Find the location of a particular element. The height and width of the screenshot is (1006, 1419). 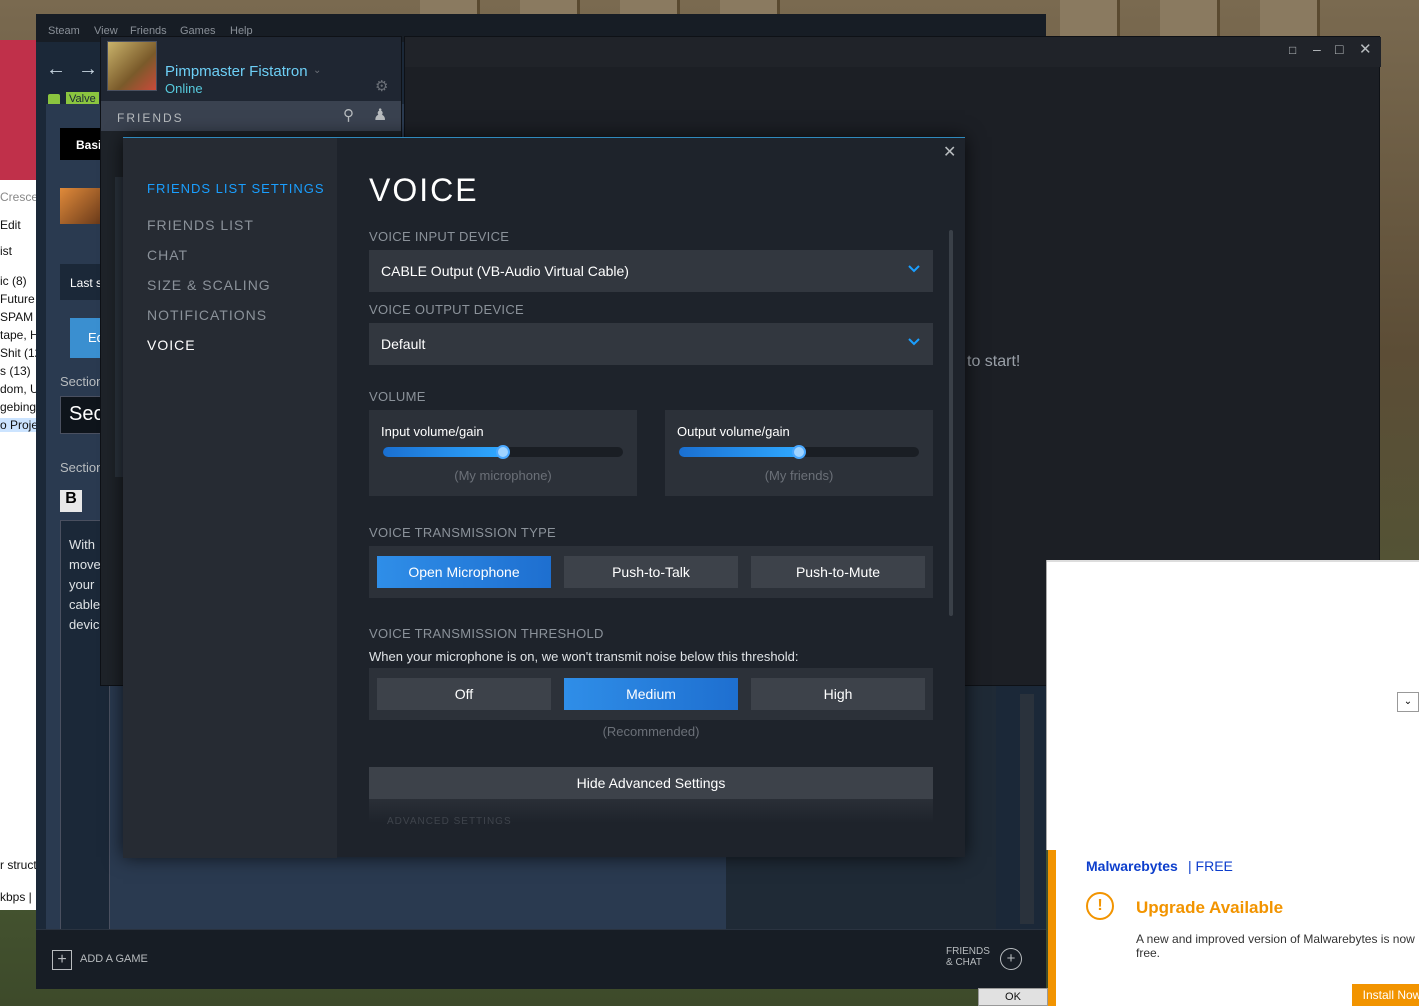

input-volume-fill is located at coordinates (443, 452).